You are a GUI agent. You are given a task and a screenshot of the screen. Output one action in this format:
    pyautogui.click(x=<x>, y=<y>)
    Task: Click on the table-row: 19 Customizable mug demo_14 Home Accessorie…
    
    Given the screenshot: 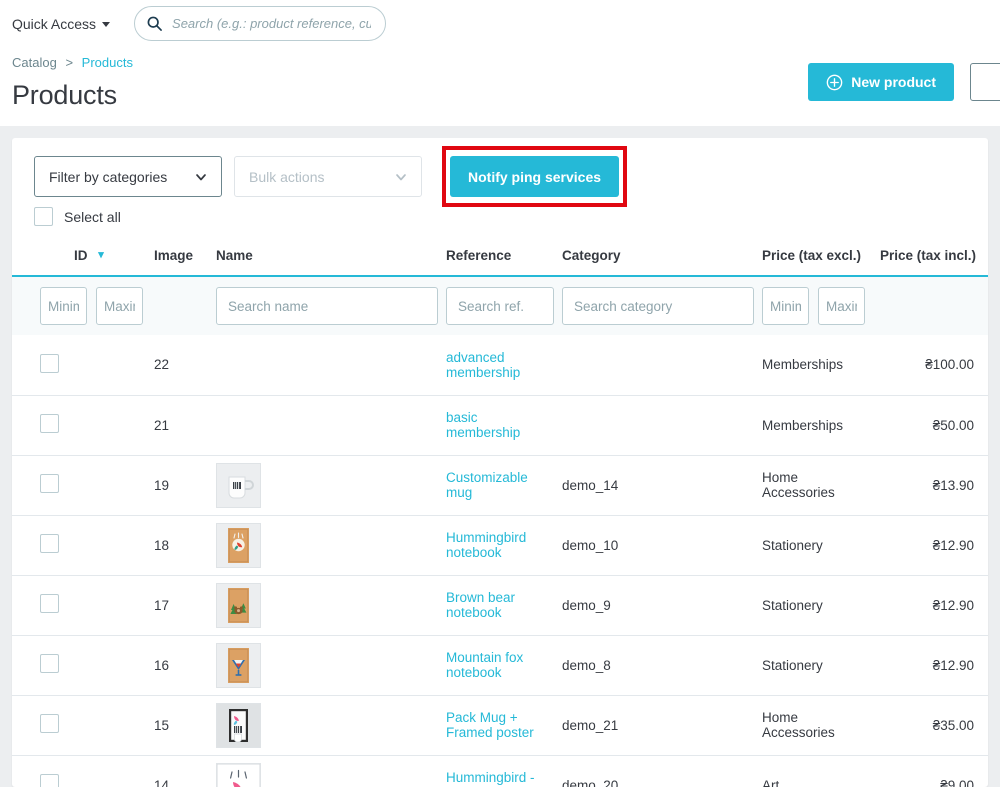 What is the action you would take?
    pyautogui.click(x=500, y=485)
    